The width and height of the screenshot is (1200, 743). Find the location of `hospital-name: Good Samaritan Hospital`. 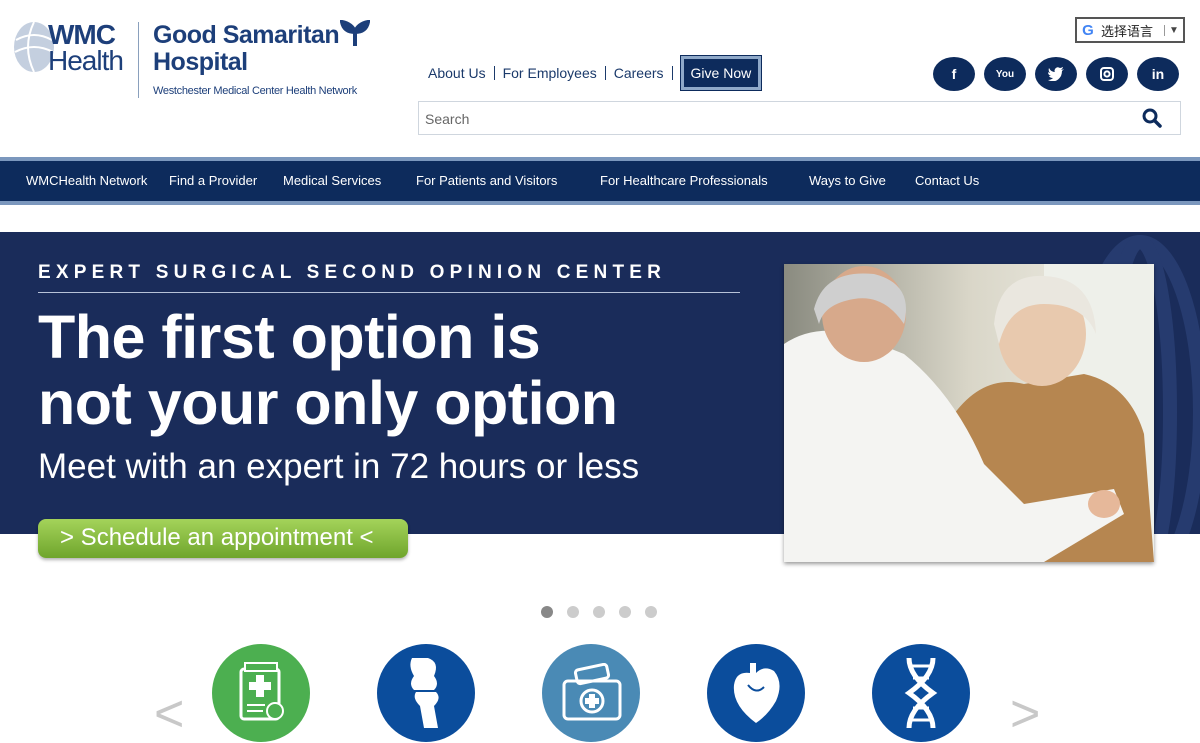

hospital-name: Good Samaritan Hospital is located at coordinates (246, 48).